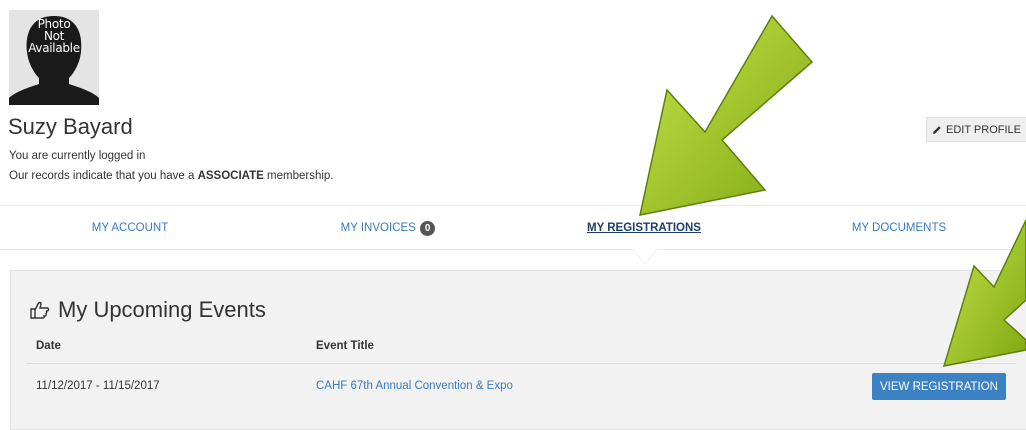  What do you see at coordinates (130, 228) in the screenshot?
I see `tab-my-account: MY ACCOUNT` at bounding box center [130, 228].